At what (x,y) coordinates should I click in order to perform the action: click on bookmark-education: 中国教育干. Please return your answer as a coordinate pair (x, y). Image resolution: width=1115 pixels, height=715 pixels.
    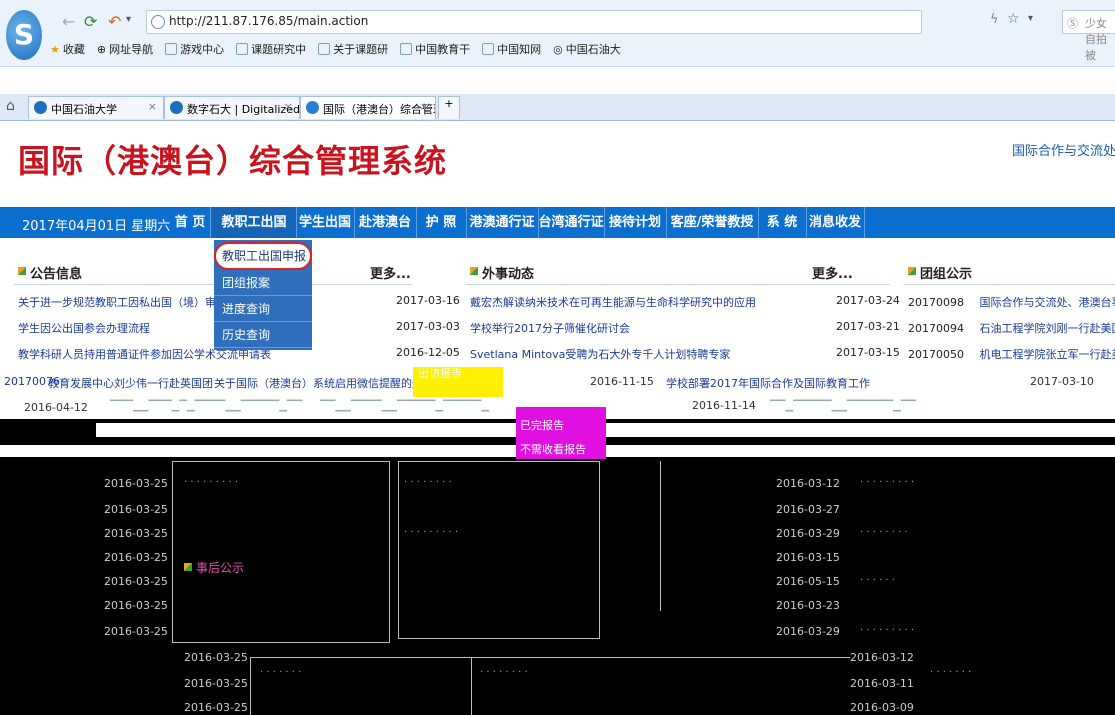
    Looking at the image, I should click on (435, 49).